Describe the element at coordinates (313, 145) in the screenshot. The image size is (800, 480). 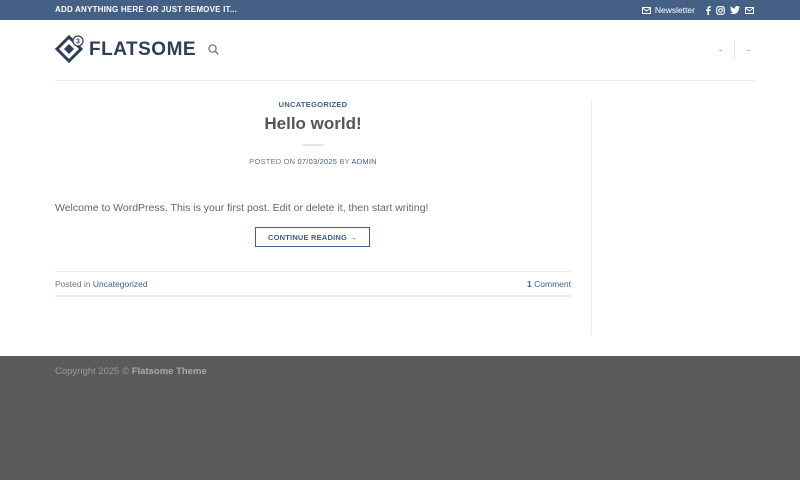
I see `title-divider` at that location.